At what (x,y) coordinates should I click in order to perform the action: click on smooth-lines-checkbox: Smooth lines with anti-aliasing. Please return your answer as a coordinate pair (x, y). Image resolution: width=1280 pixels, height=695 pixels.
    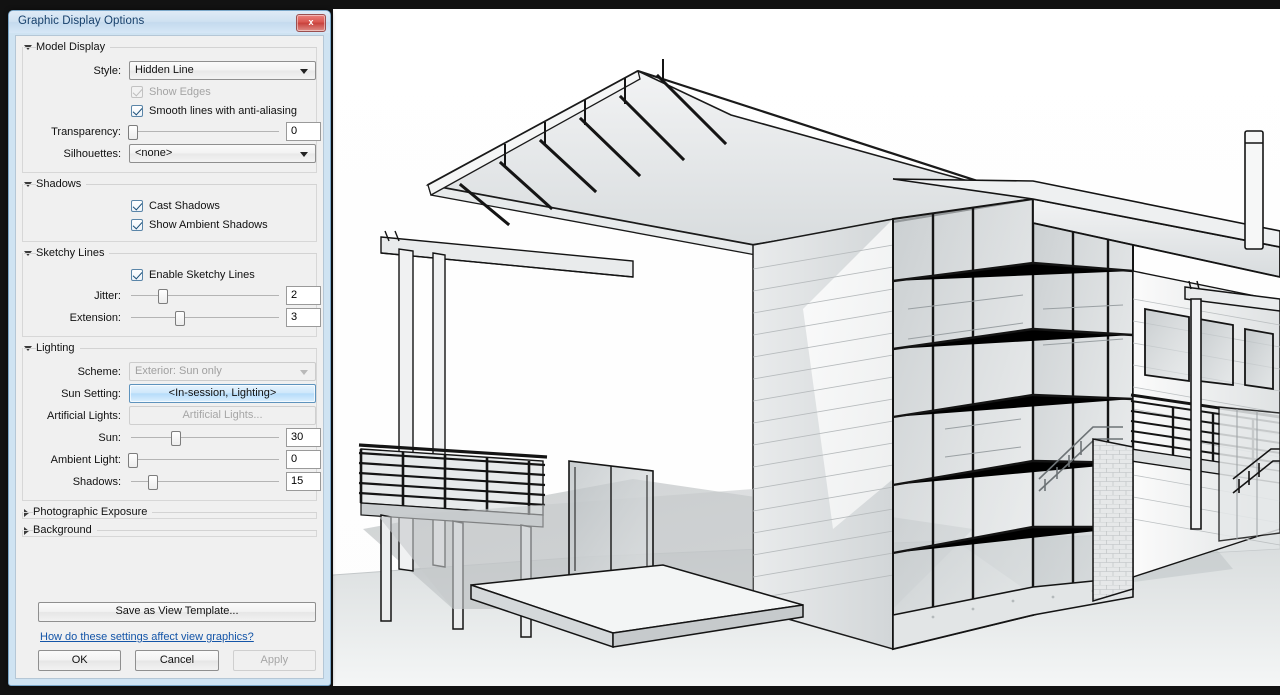
    Looking at the image, I should click on (223, 110).